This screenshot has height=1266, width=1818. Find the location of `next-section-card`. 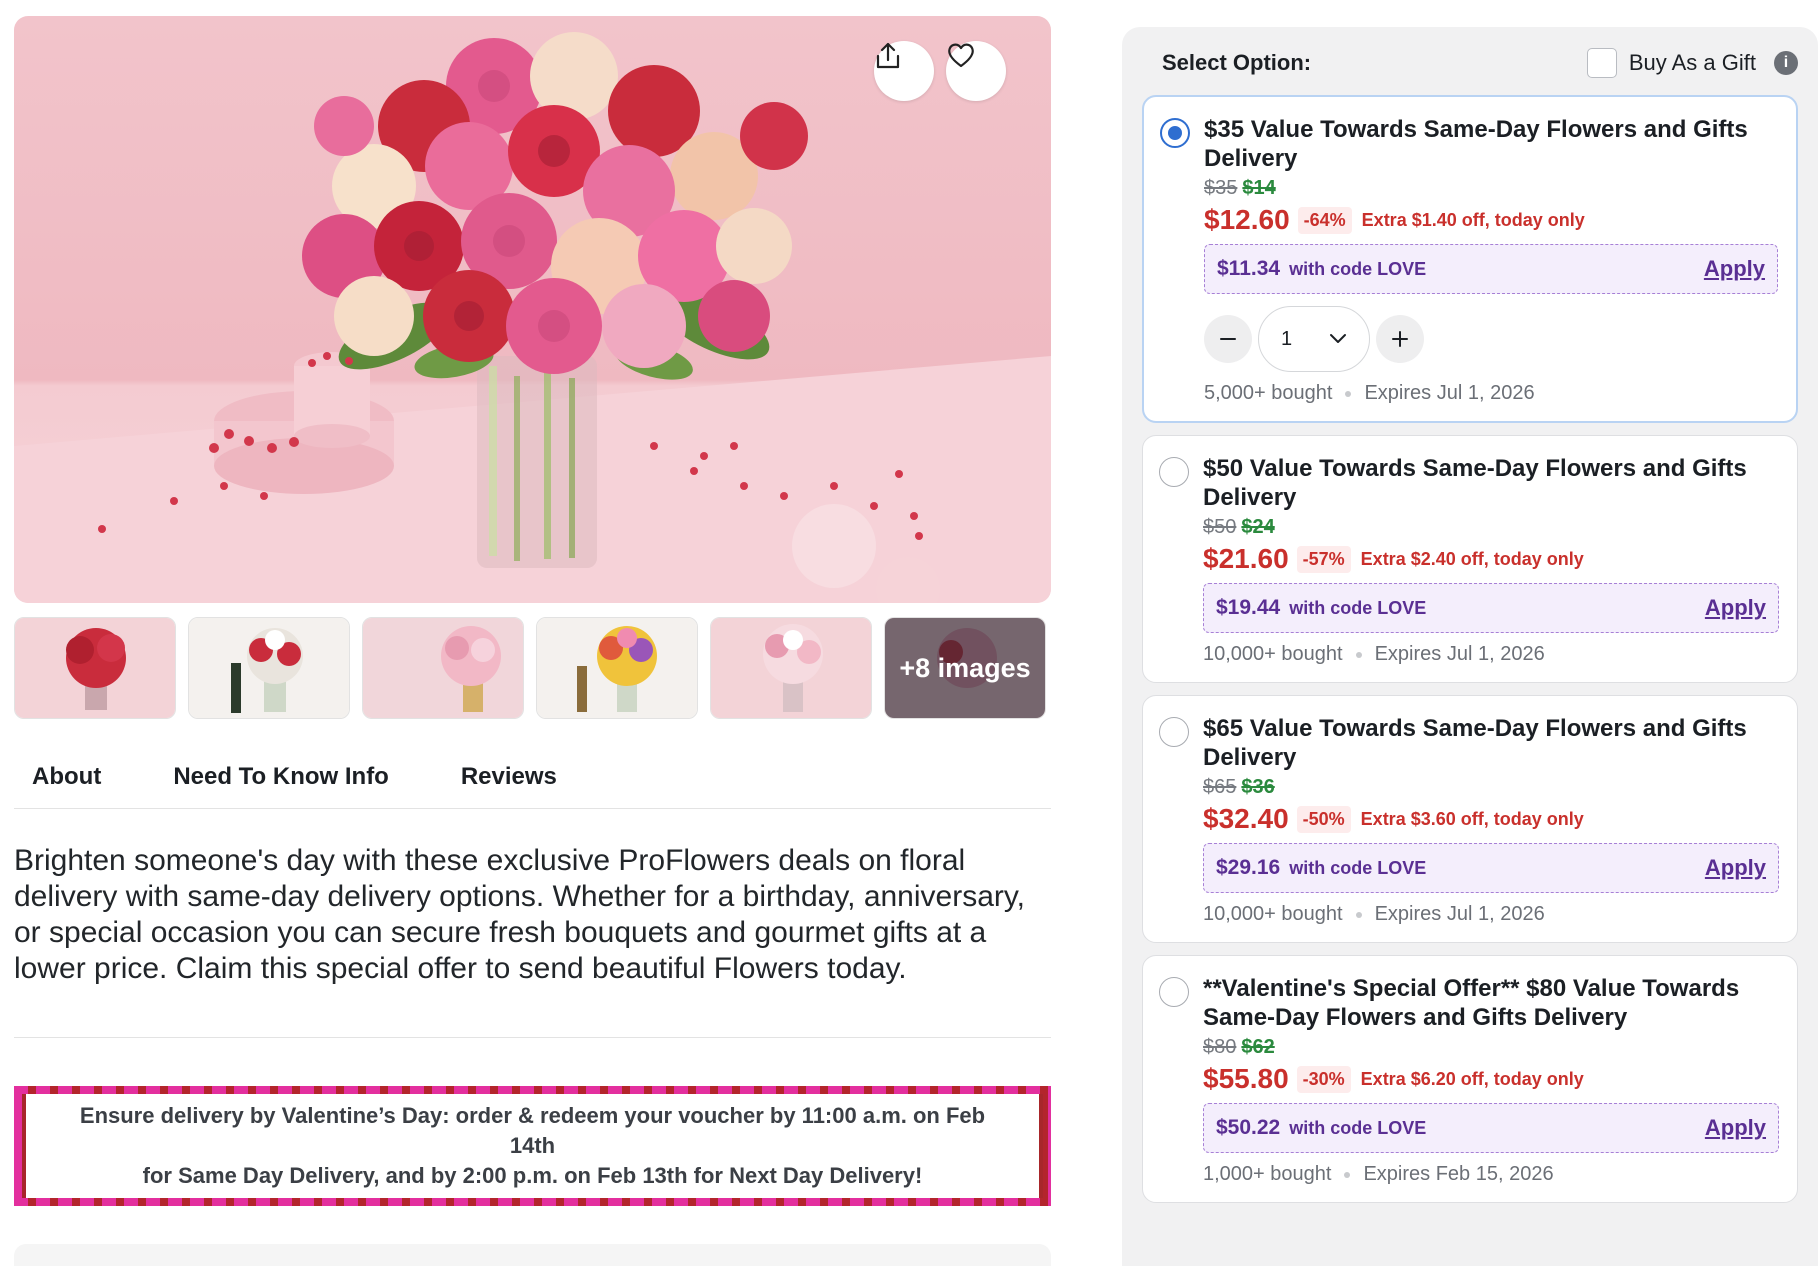

next-section-card is located at coordinates (532, 1255).